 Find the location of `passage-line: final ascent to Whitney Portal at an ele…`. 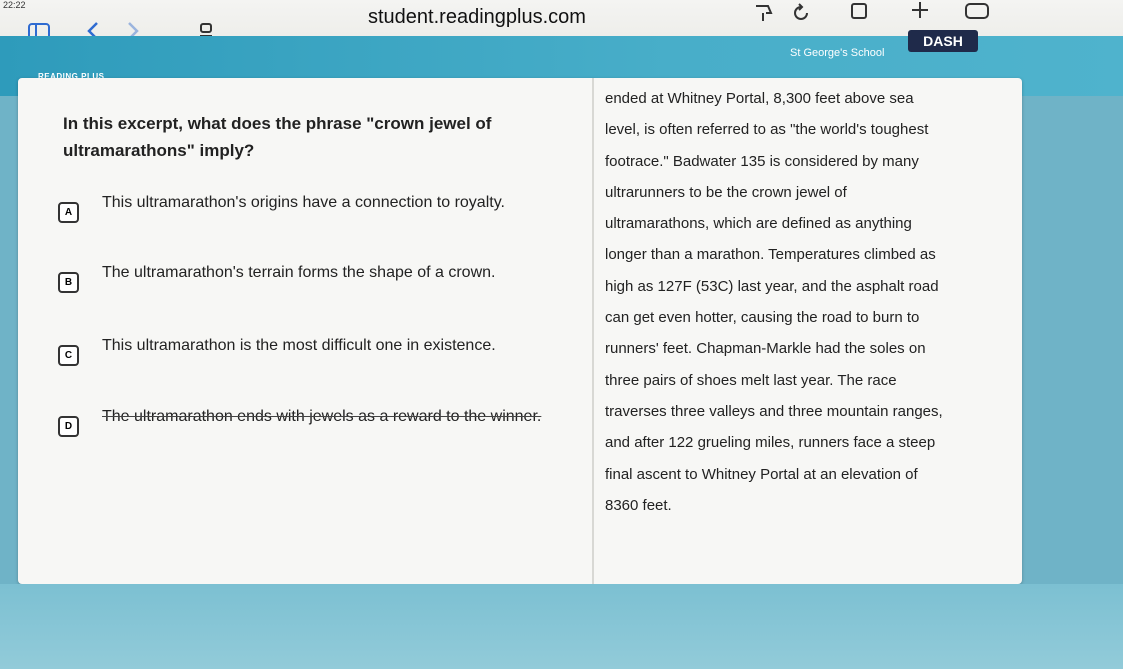

passage-line: final ascent to Whitney Portal at an ele… is located at coordinates (761, 474).